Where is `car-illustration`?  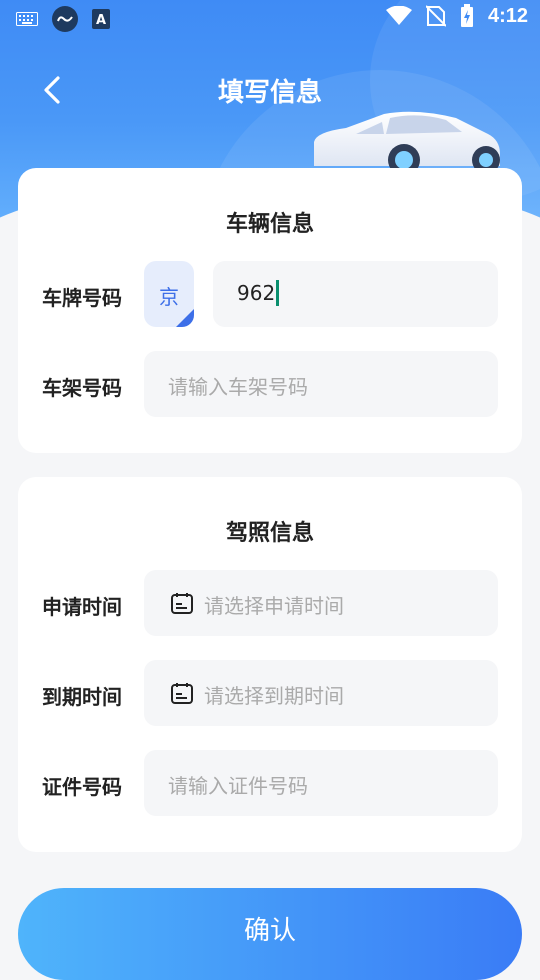
car-illustration is located at coordinates (407, 142).